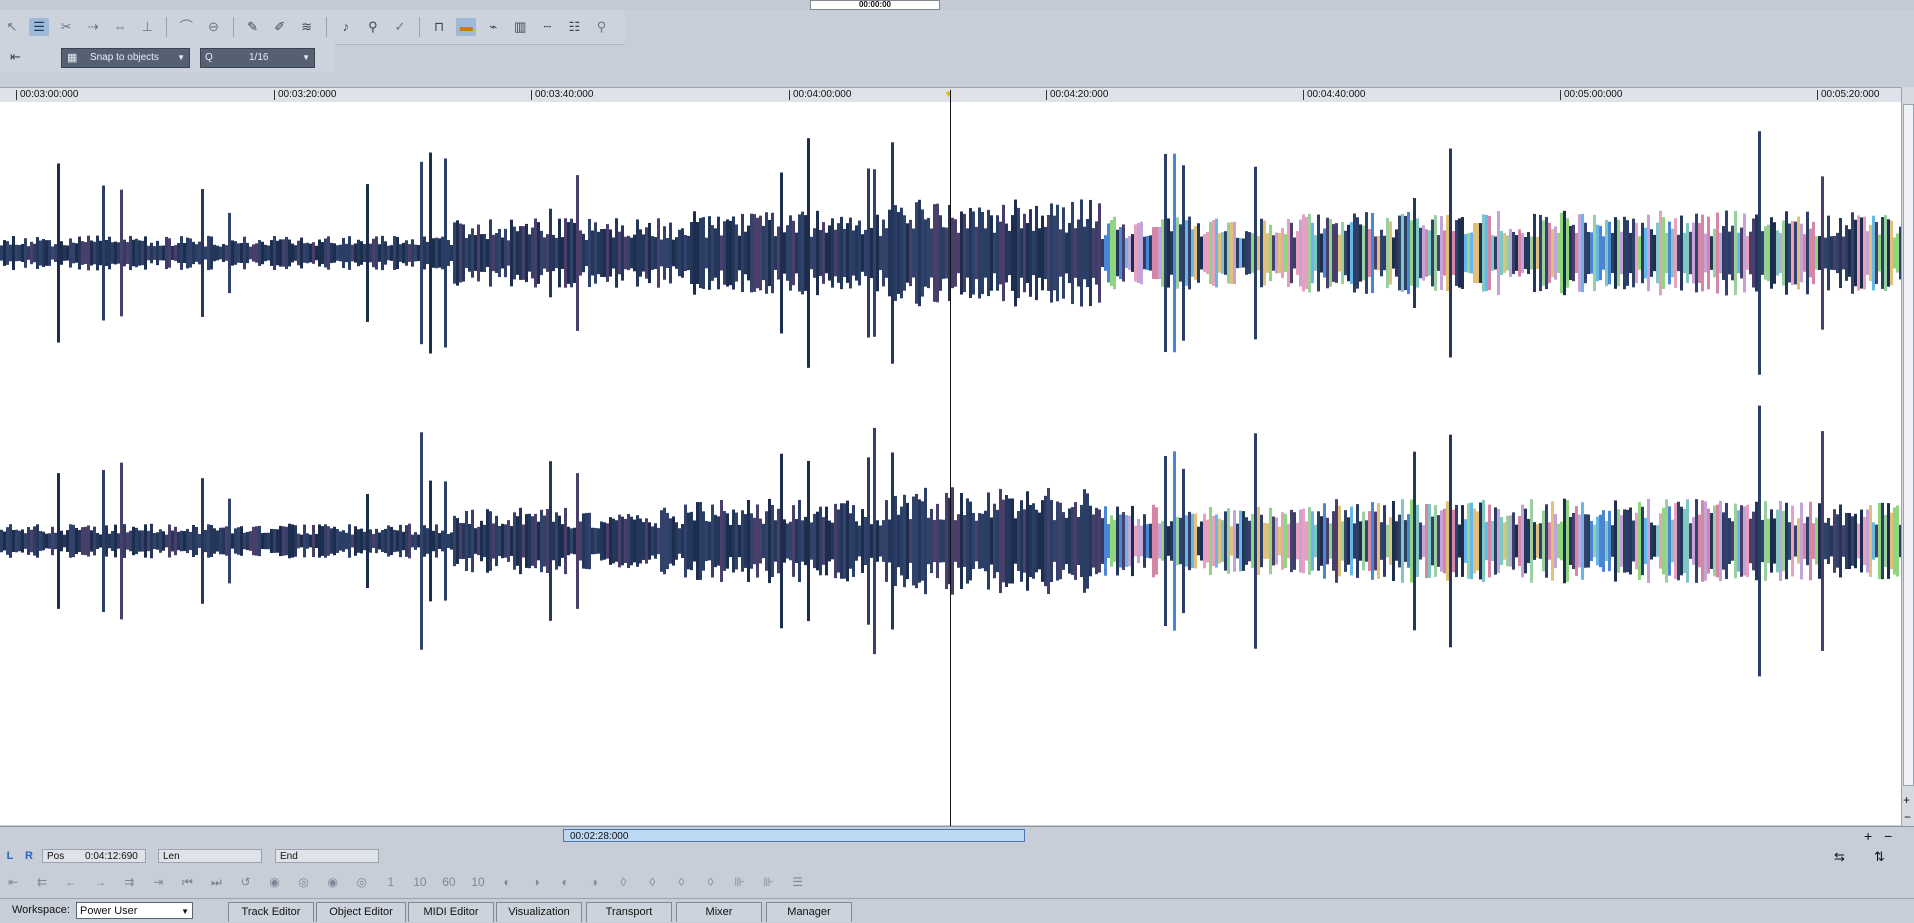 The image size is (1914, 923). I want to click on swap-horizontal-icon: ⇆, so click(1839, 857).